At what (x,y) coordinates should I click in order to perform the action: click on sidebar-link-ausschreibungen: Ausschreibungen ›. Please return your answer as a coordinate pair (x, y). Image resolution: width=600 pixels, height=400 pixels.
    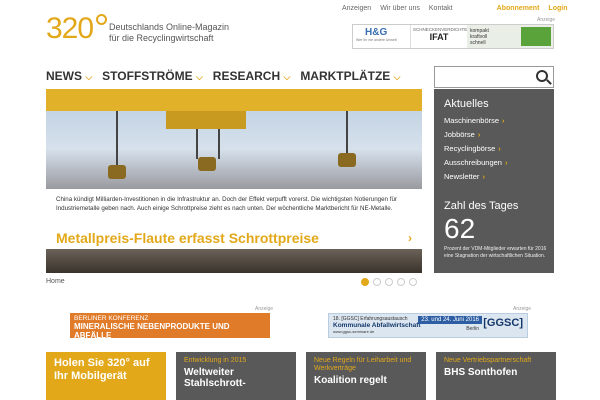
    Looking at the image, I should click on (499, 163).